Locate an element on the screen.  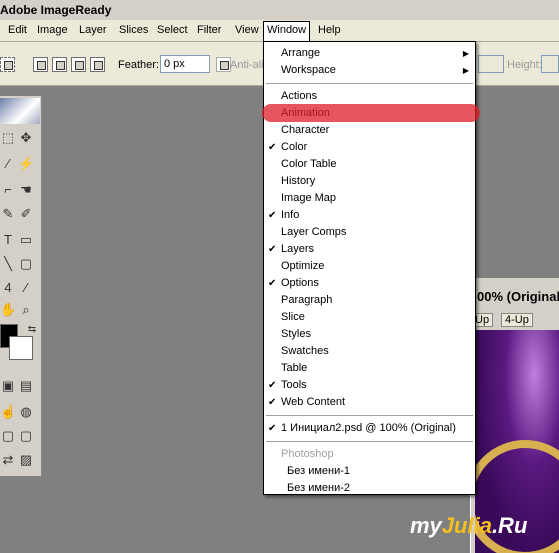
menu-filter: Filter is located at coordinates (209, 30).